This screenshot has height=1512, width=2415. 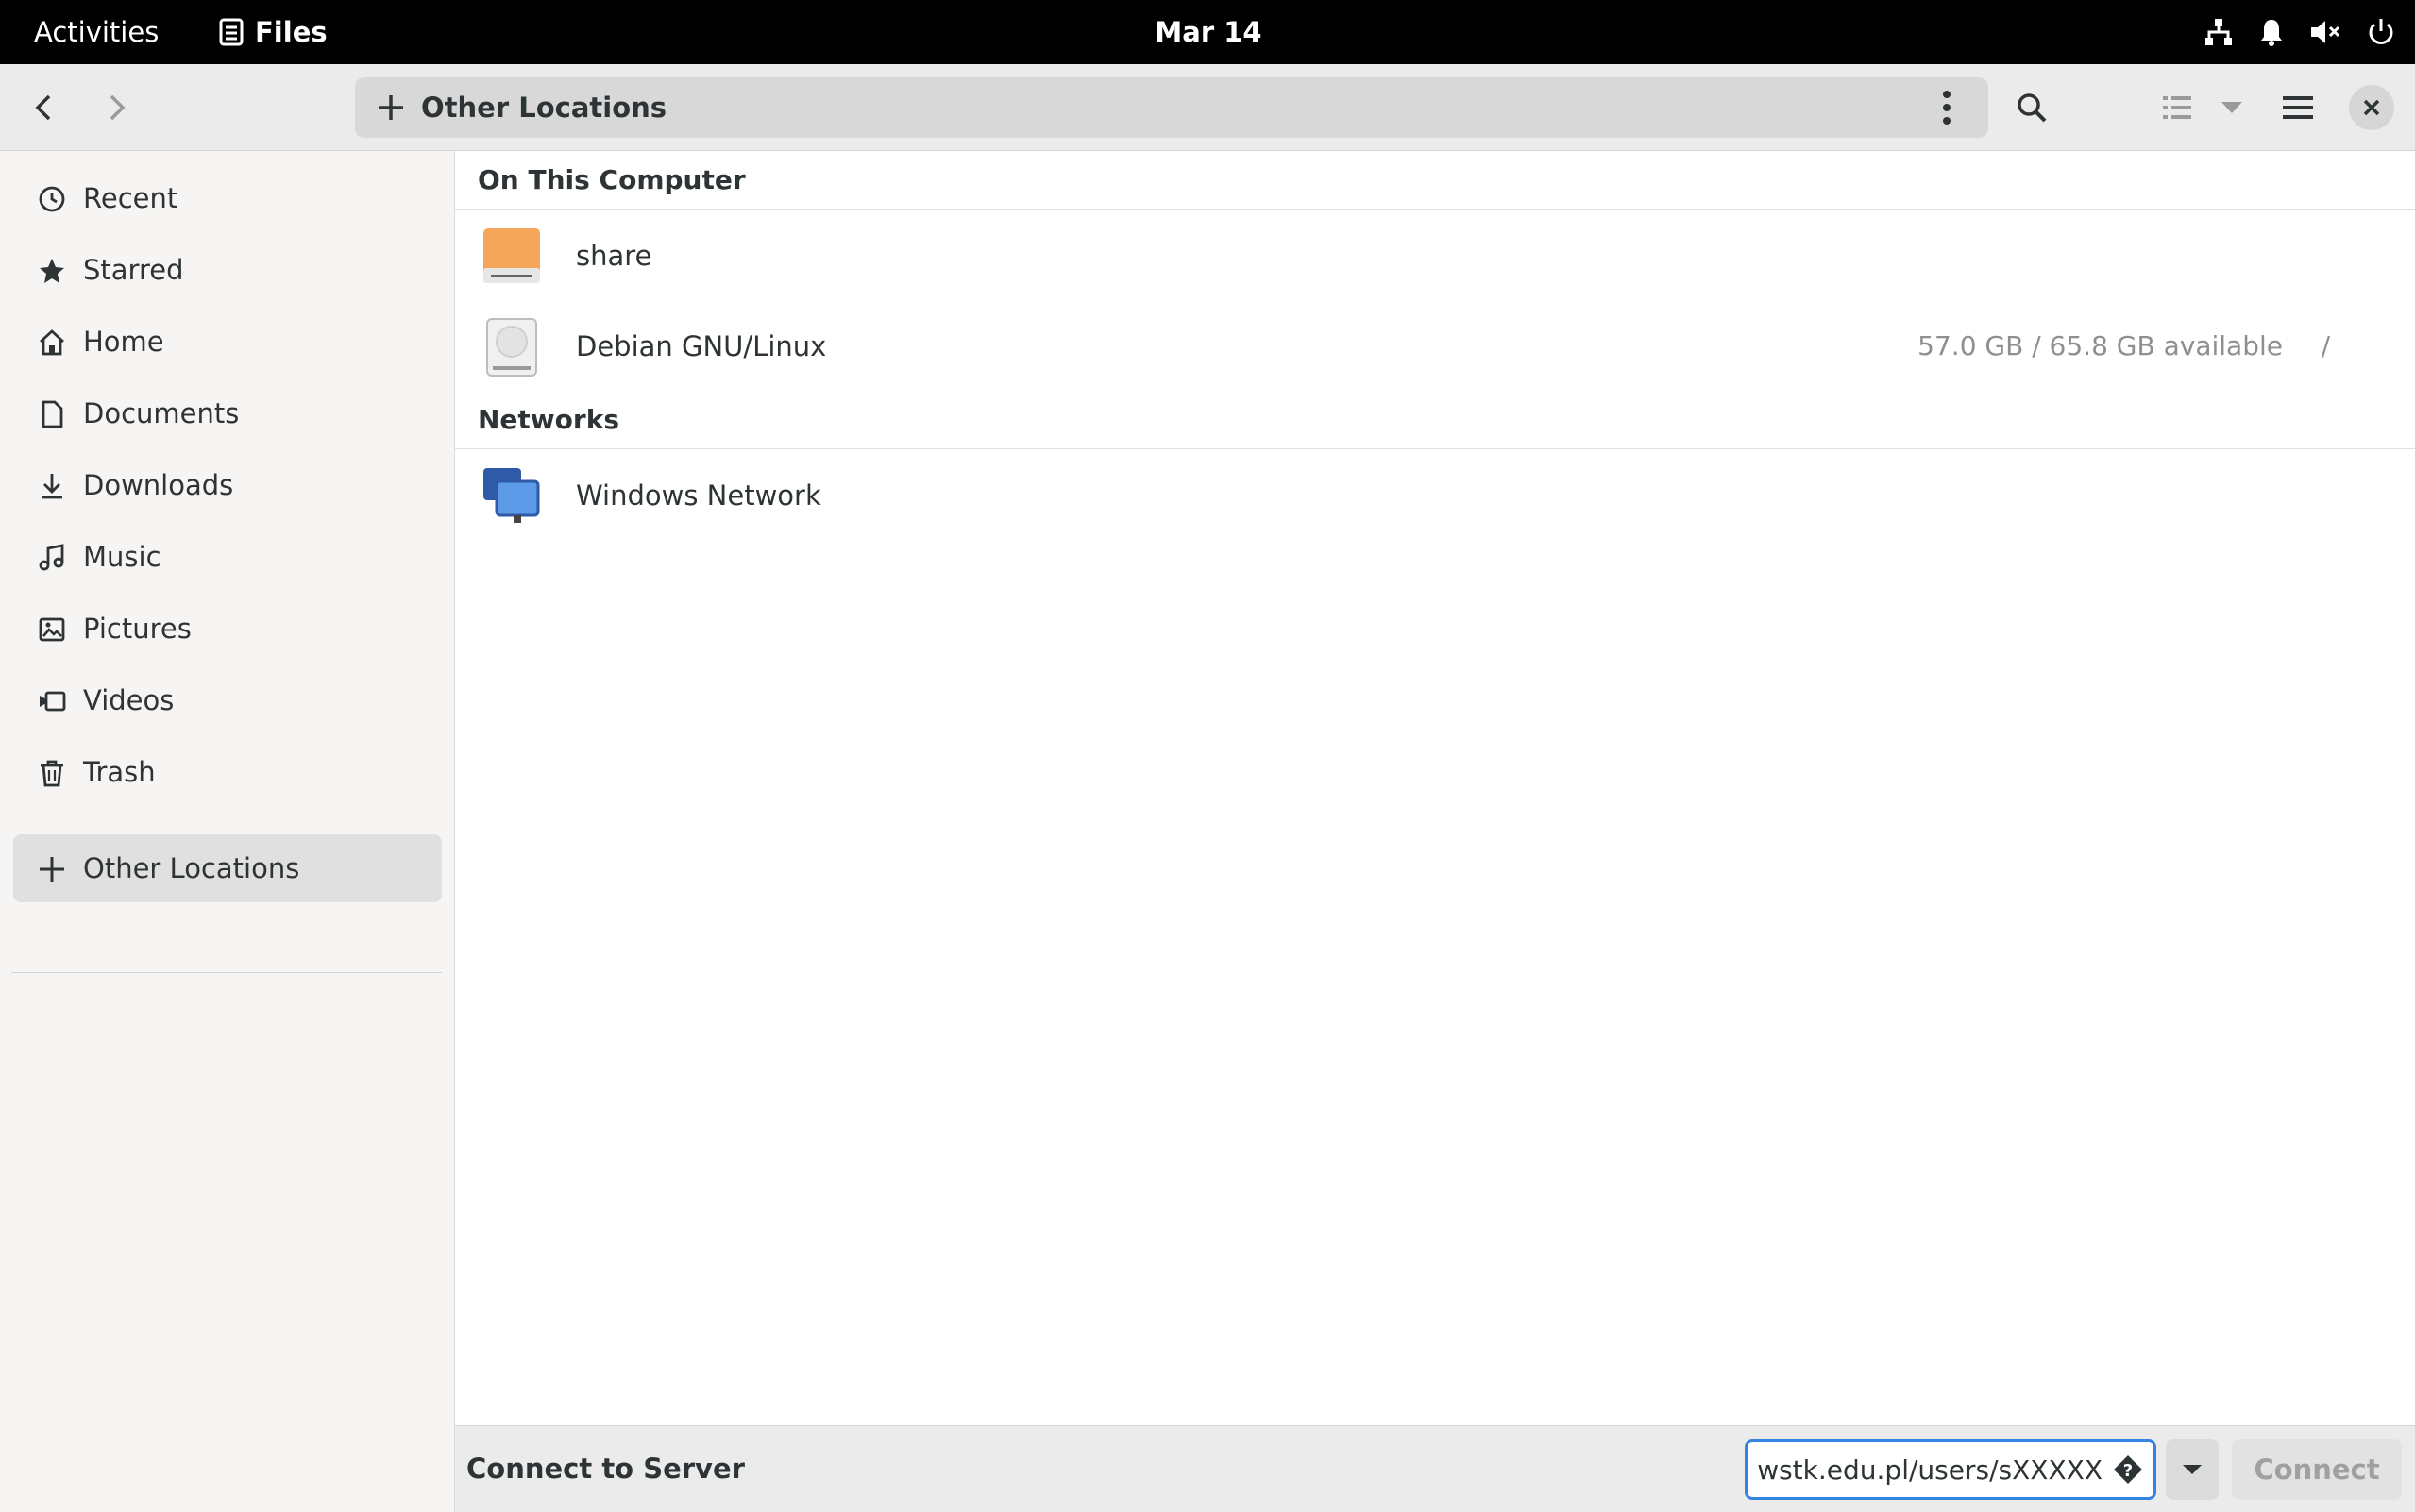 I want to click on header-bar: Other Locations, so click(x=1207, y=107).